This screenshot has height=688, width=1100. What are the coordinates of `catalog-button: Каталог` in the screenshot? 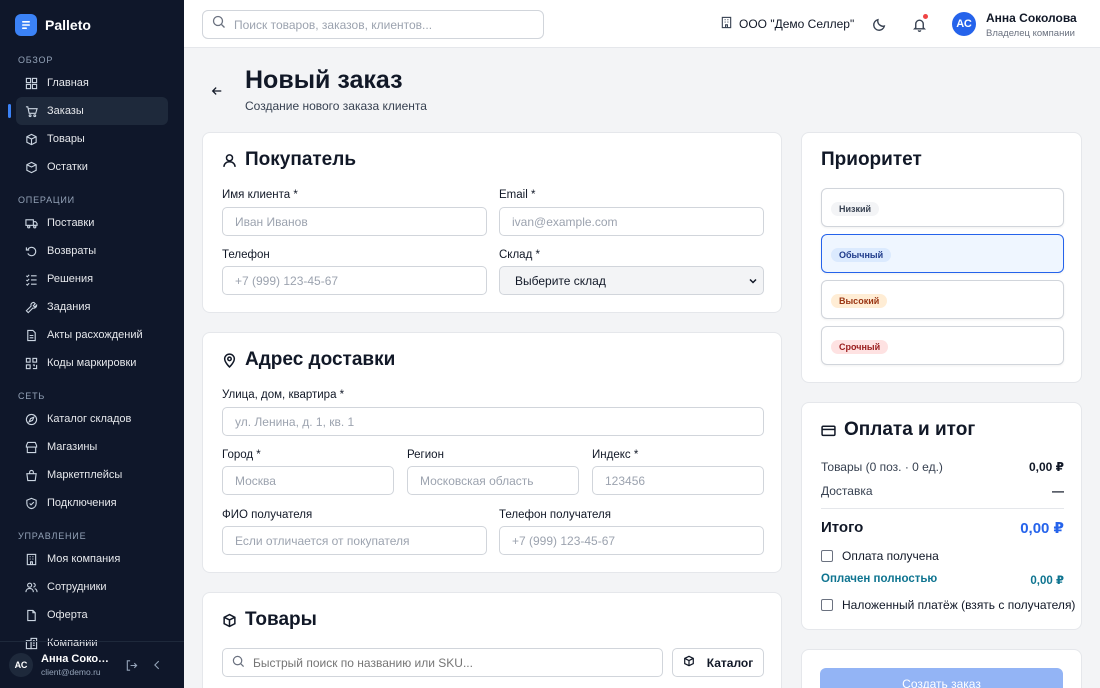 It's located at (718, 662).